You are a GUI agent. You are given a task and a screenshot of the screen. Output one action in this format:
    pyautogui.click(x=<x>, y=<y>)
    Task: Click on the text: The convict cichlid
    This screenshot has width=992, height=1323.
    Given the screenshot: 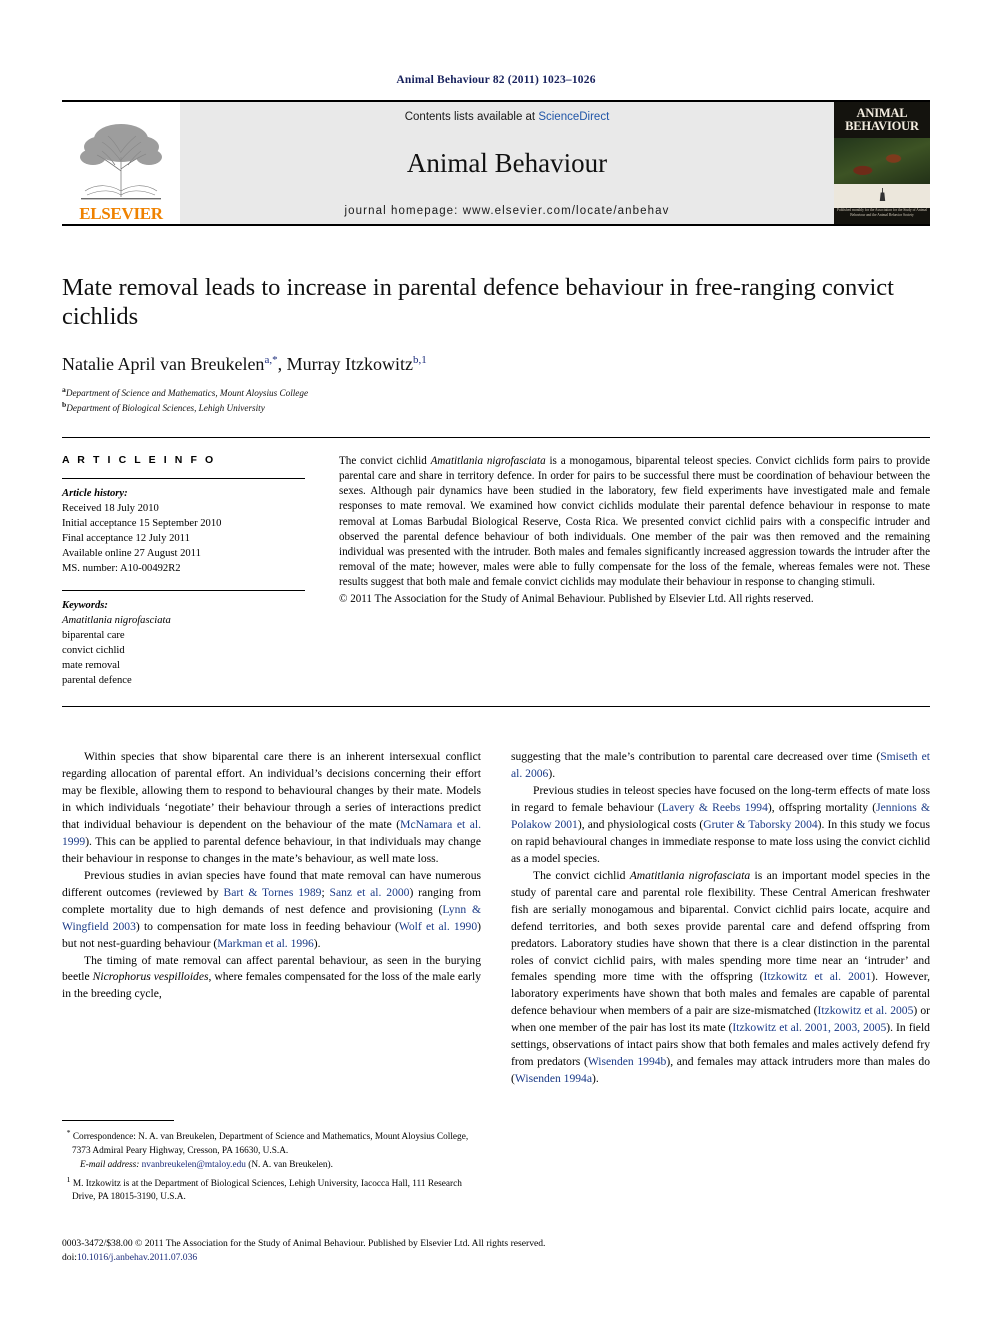 What is the action you would take?
    pyautogui.click(x=581, y=875)
    